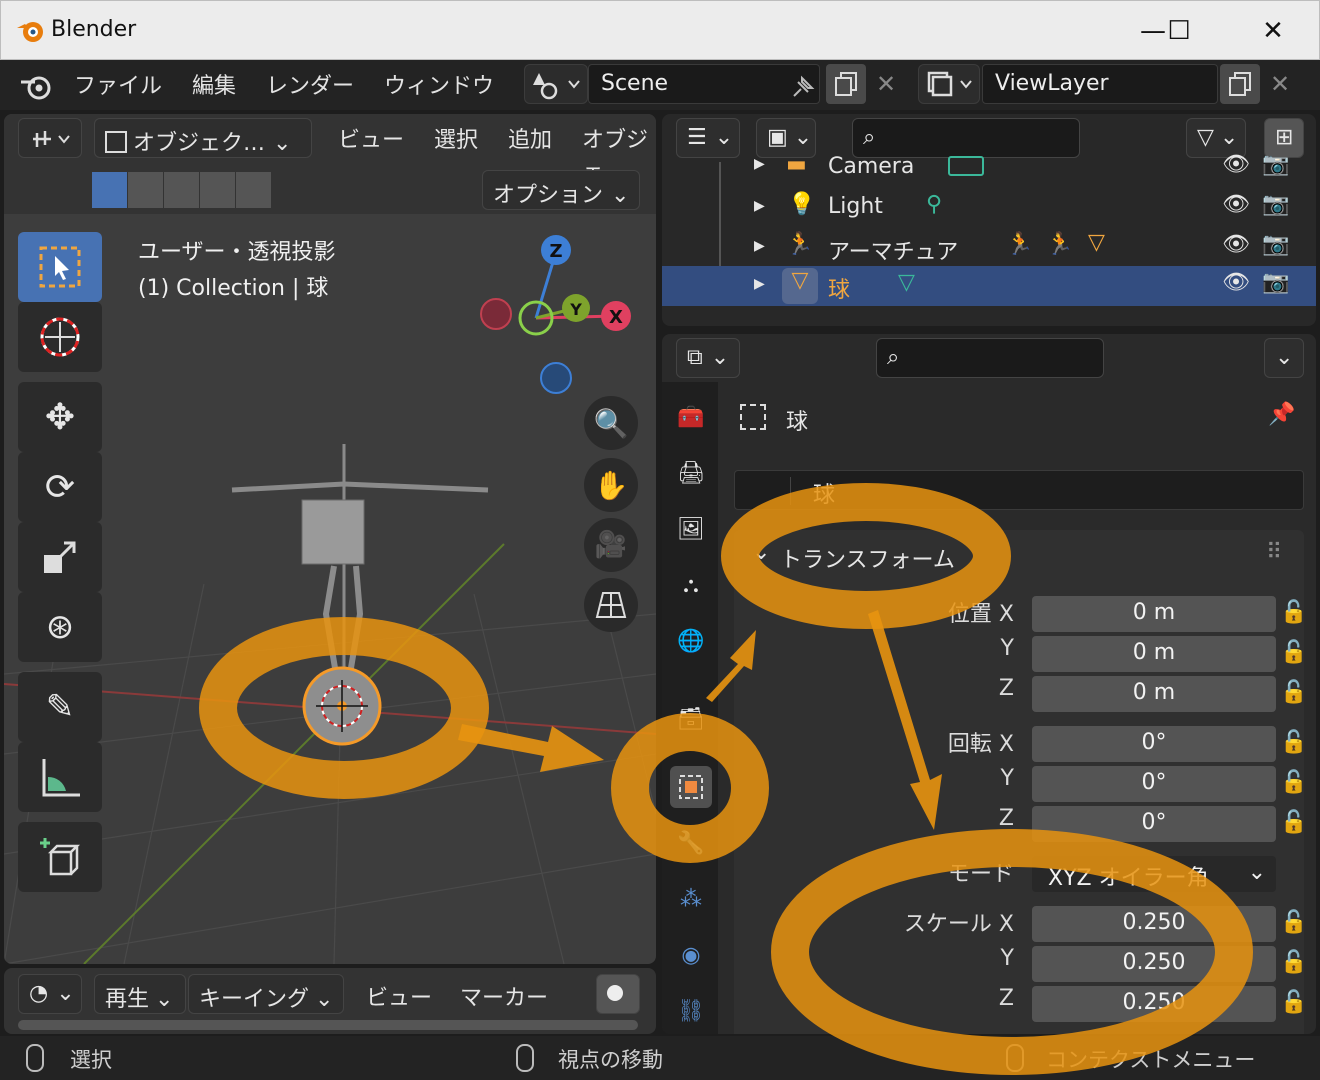 Image resolution: width=1320 pixels, height=1080 pixels. Describe the element at coordinates (559, 317) in the screenshot. I see `navigation-gizmo: Z Y X` at that location.